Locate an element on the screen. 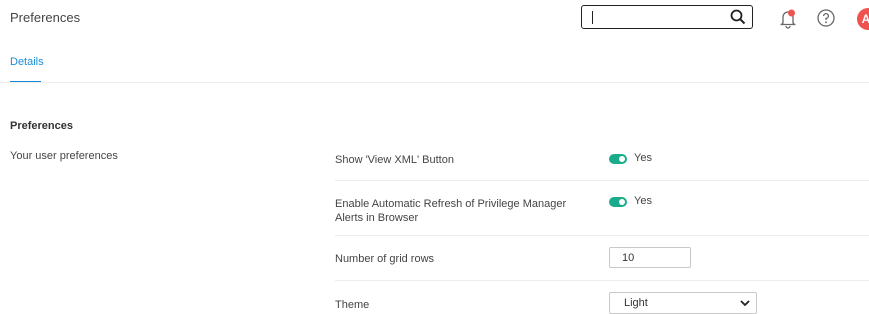  section-description: Your user preferences is located at coordinates (64, 156).